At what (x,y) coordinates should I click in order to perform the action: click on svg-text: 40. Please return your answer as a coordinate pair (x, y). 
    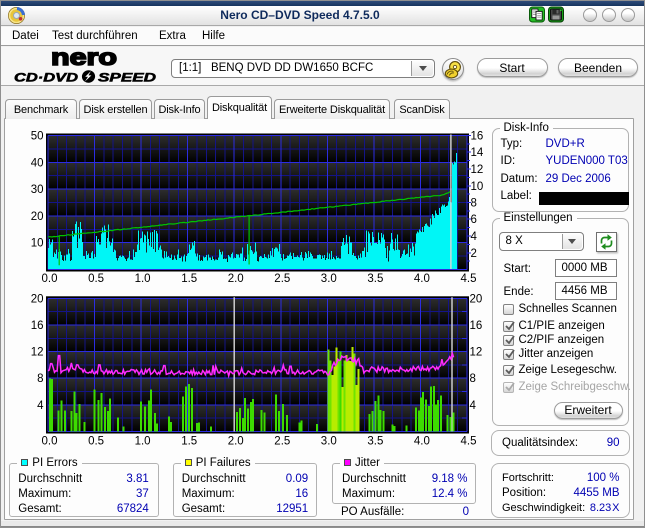
    Looking at the image, I should click on (37, 163).